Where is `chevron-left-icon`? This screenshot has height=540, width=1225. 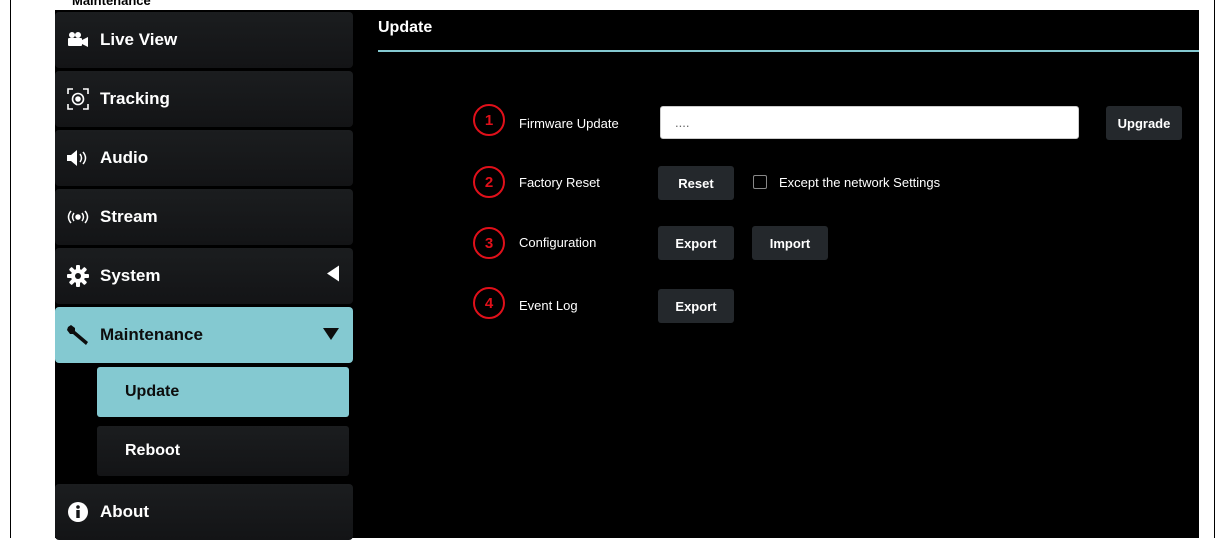 chevron-left-icon is located at coordinates (333, 276).